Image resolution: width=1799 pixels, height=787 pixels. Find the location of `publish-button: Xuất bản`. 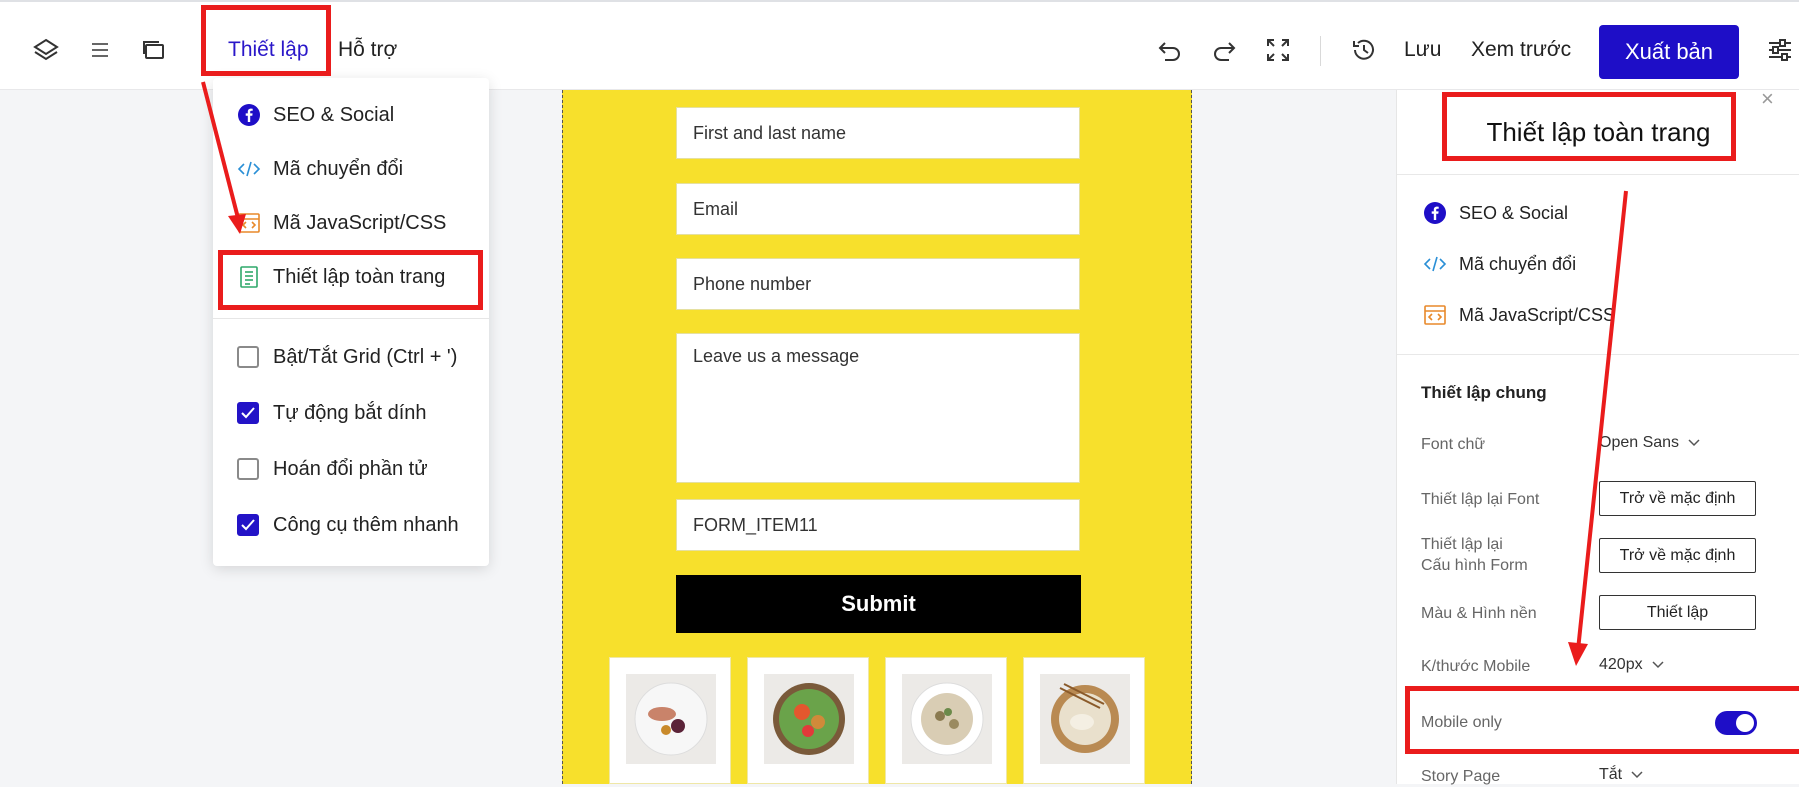

publish-button: Xuất bản is located at coordinates (1669, 52).